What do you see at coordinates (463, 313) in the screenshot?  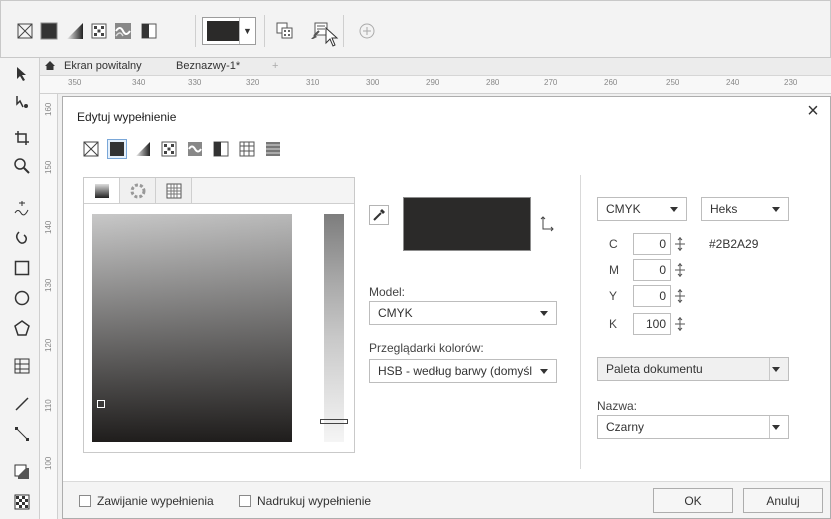 I see `model-select: CMYK` at bounding box center [463, 313].